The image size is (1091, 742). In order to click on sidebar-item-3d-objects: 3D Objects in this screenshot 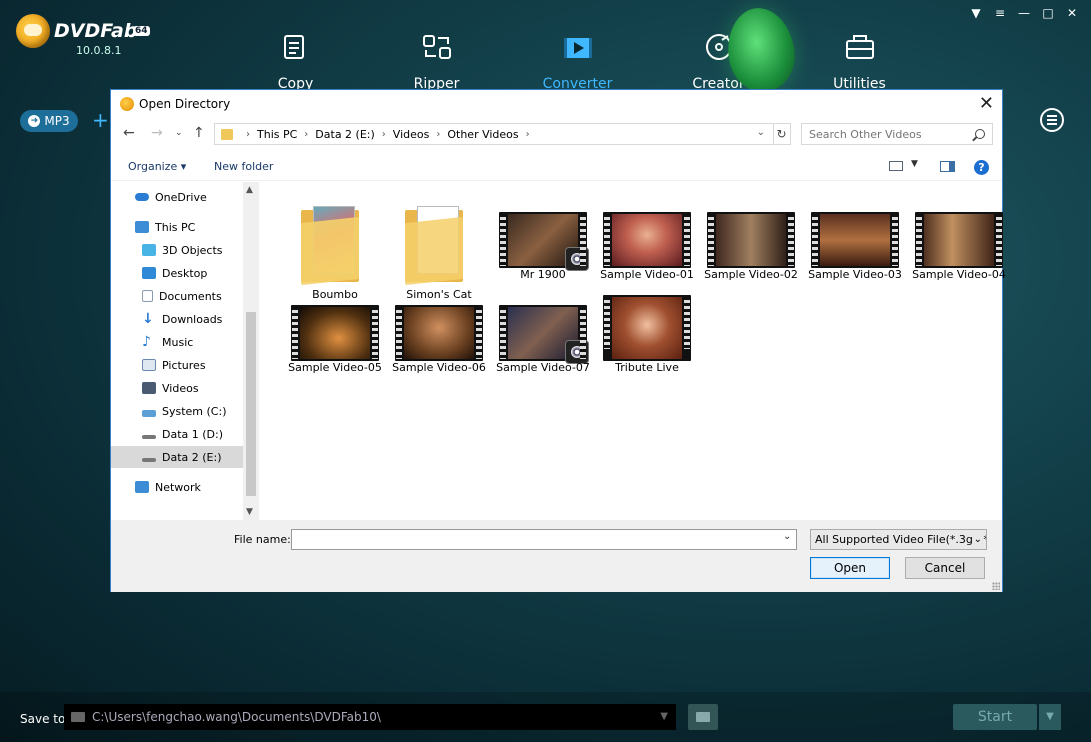, I will do `click(177, 250)`.